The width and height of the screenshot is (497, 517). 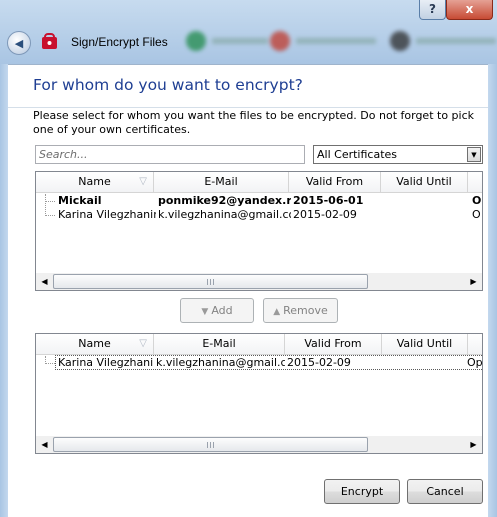 What do you see at coordinates (445, 491) in the screenshot?
I see `cancel-button: Cancel` at bounding box center [445, 491].